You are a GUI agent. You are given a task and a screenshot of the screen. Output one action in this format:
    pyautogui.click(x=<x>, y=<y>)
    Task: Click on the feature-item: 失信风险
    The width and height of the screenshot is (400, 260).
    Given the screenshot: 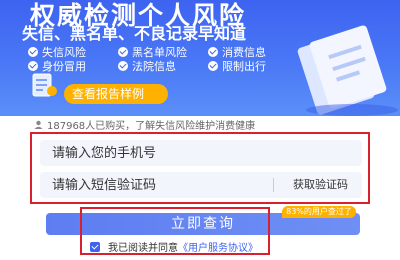 What is the action you would take?
    pyautogui.click(x=57, y=52)
    